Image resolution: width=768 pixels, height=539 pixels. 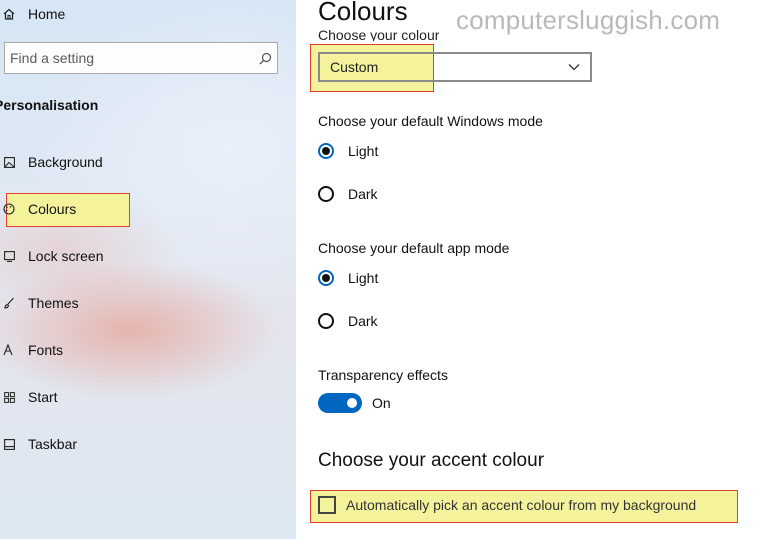 What do you see at coordinates (383, 375) in the screenshot?
I see `transparency-heading: Transparency effects` at bounding box center [383, 375].